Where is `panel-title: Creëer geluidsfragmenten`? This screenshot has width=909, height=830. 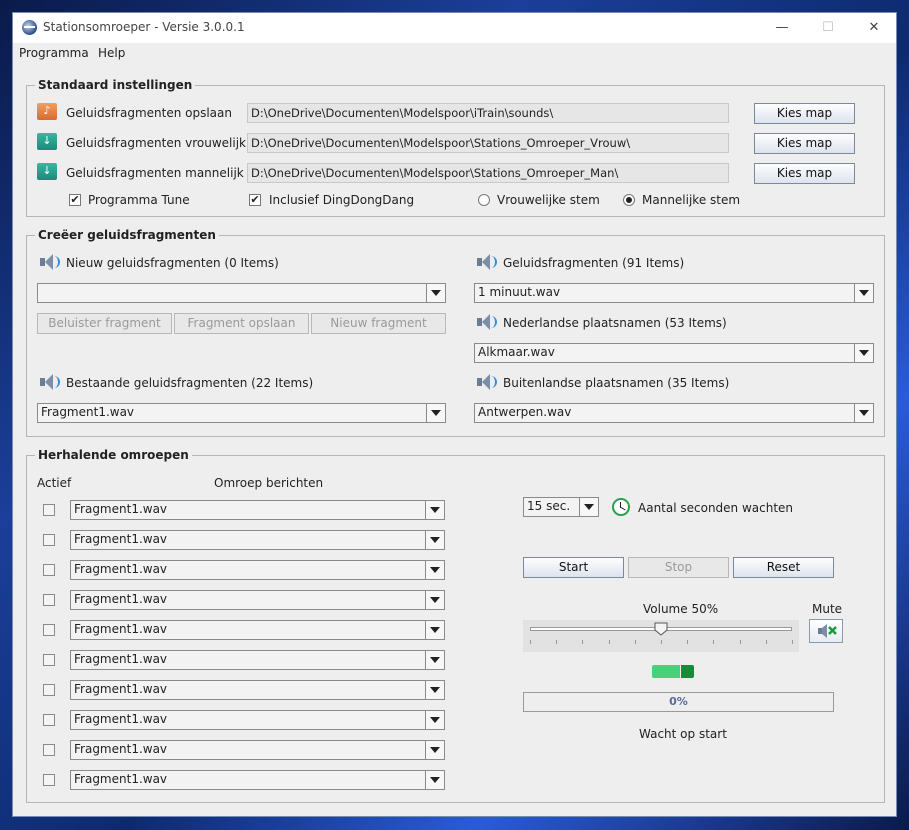
panel-title: Creëer geluidsfragmenten is located at coordinates (127, 235).